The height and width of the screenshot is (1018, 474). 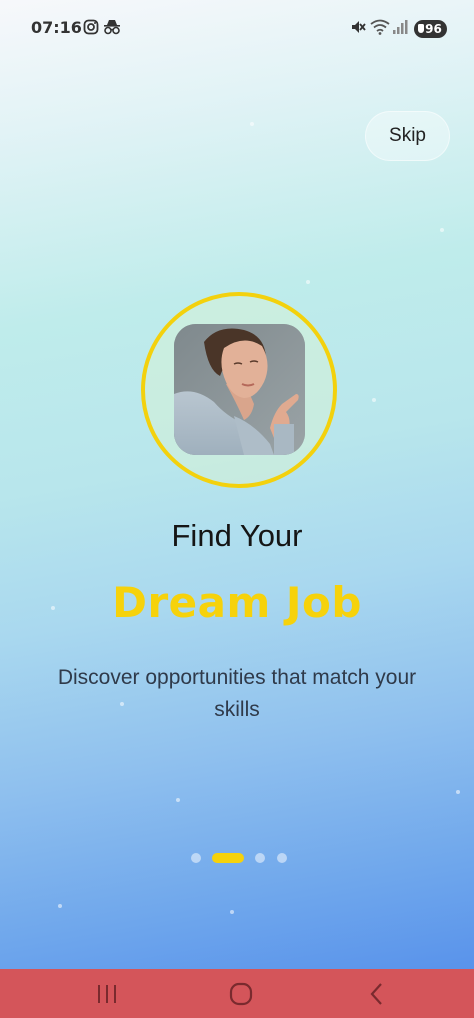 I want to click on title-highlight: Dream Job, so click(x=237, y=602).